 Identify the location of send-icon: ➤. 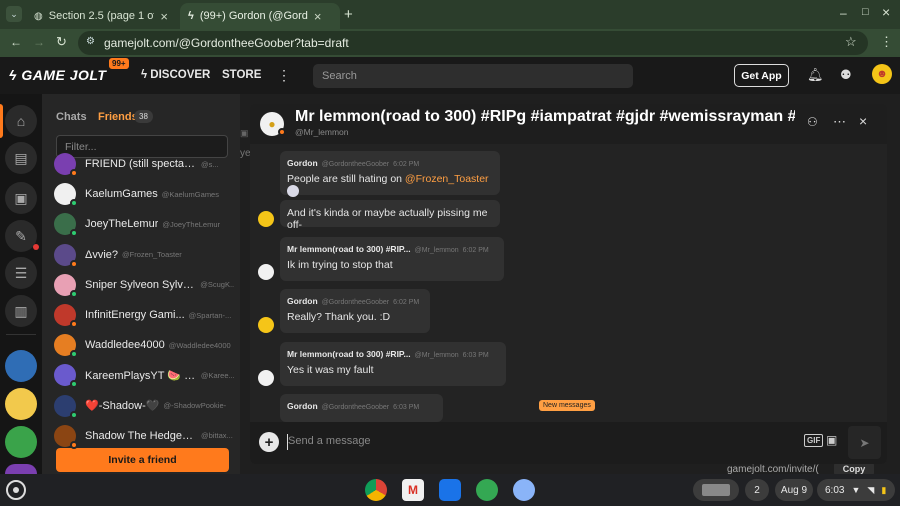
(864, 442).